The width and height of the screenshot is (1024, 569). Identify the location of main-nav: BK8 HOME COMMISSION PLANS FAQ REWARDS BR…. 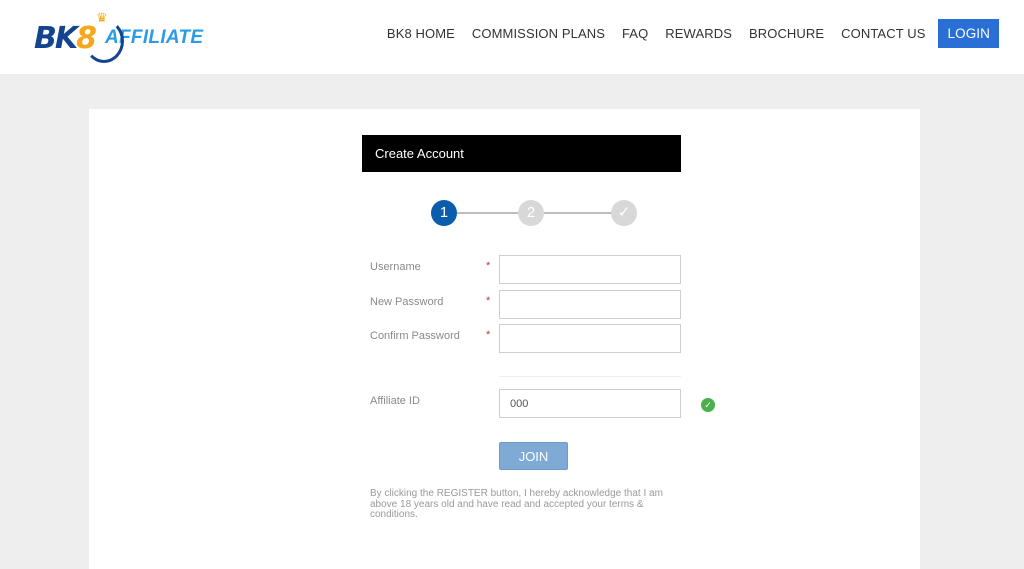
(684, 33).